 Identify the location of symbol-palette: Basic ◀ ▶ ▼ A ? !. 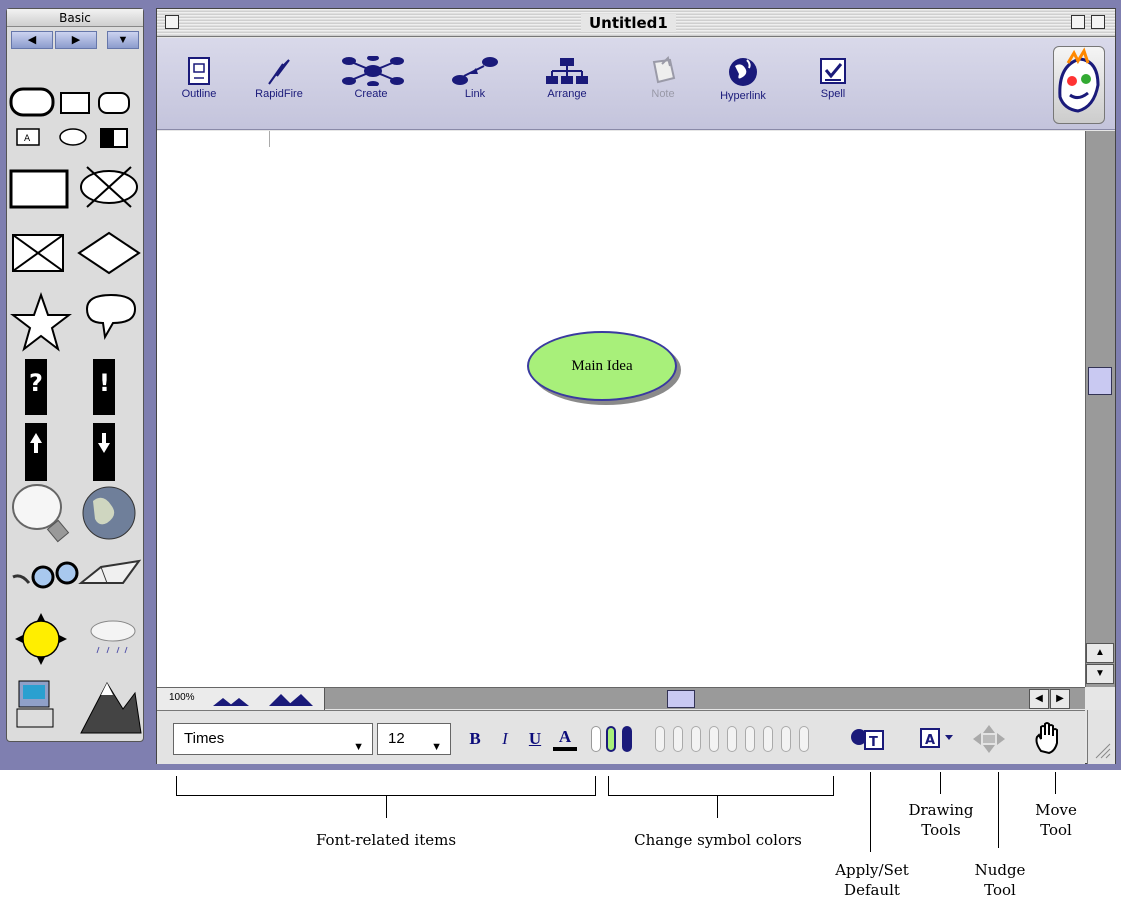
(75, 385).